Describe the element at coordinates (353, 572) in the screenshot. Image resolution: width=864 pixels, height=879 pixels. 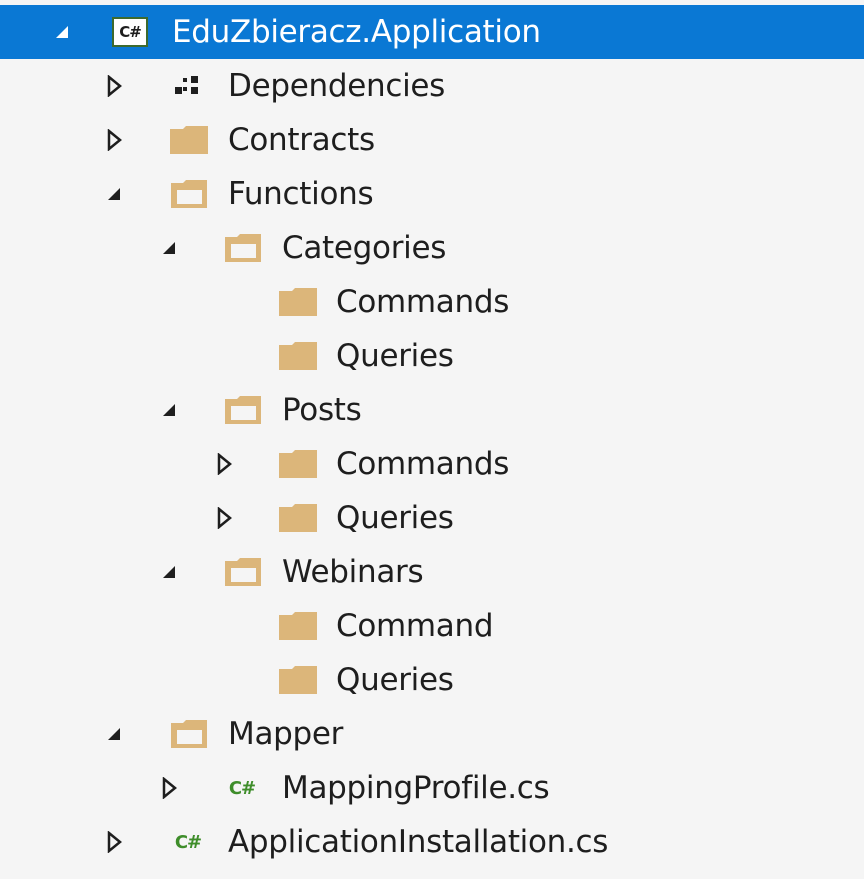
I see `tree-node-label: Webinars` at that location.